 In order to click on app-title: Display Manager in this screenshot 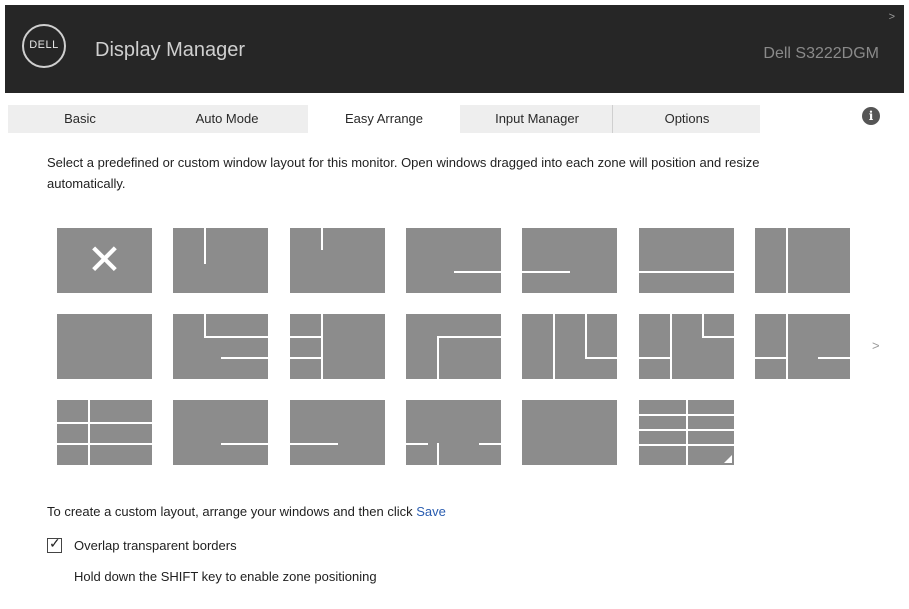, I will do `click(170, 50)`.